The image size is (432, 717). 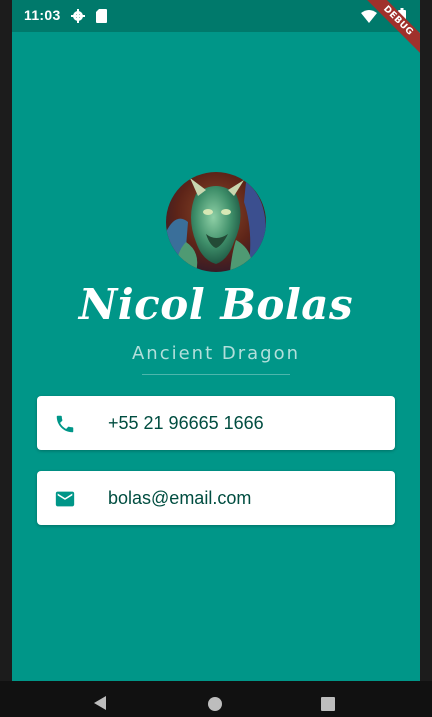 I want to click on phone-icon, so click(x=65, y=424).